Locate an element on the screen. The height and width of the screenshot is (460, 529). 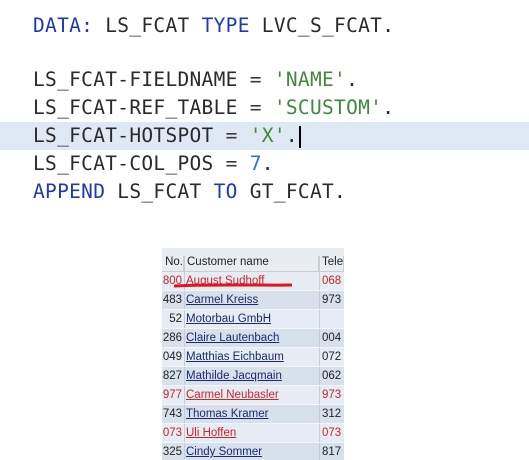
red-underline-annotation is located at coordinates (233, 285).